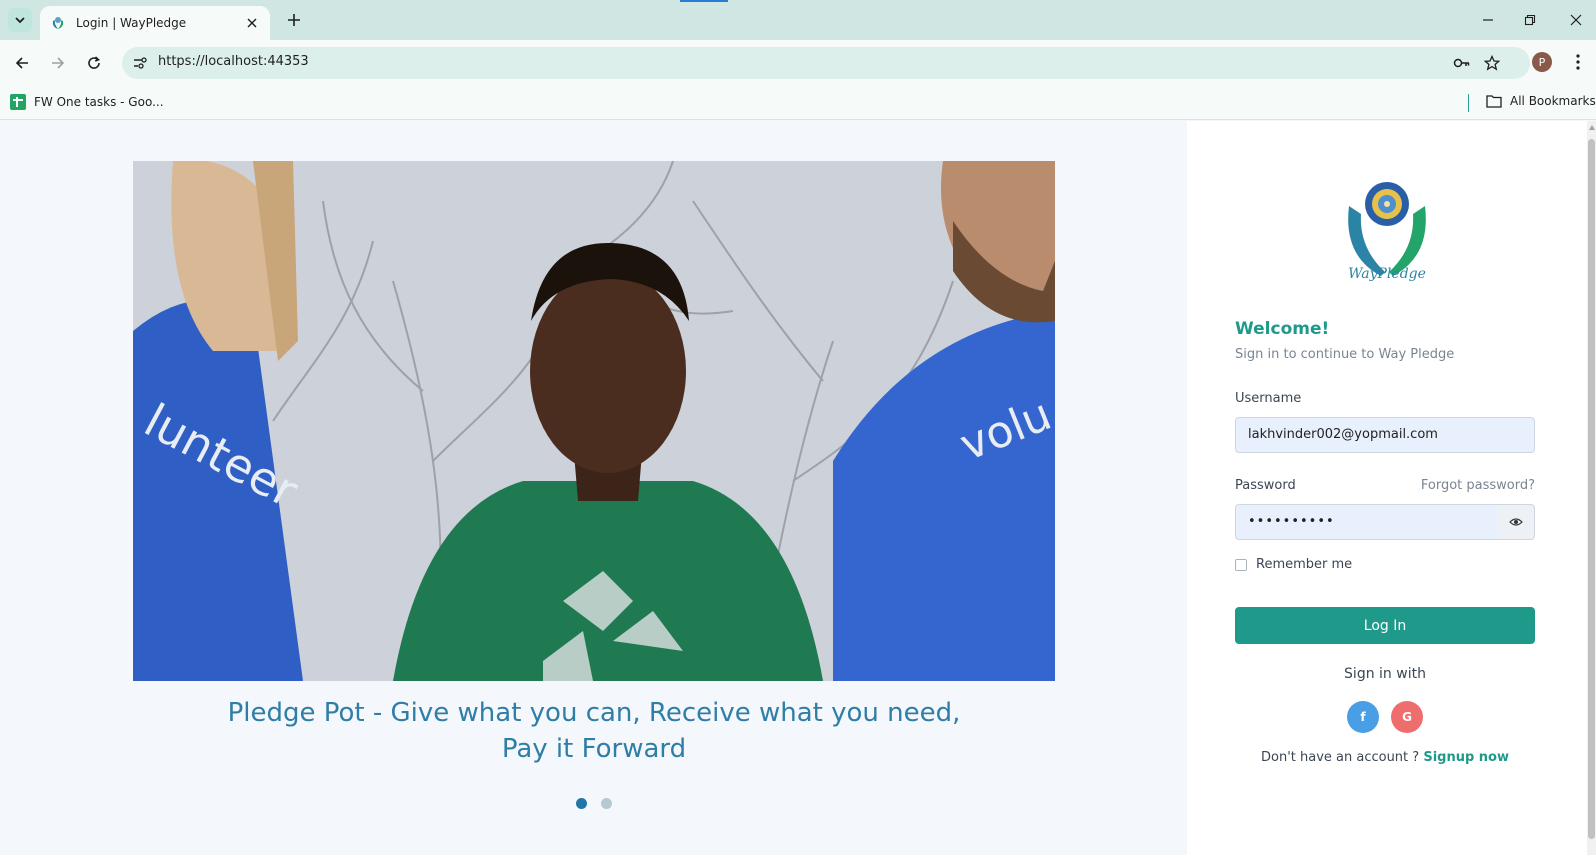 The image size is (1596, 855). Describe the element at coordinates (1466, 757) in the screenshot. I see `signup-link: Signup now` at that location.